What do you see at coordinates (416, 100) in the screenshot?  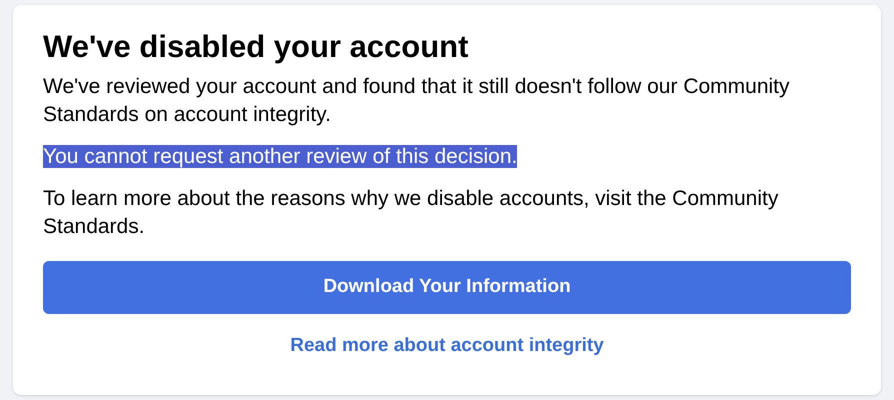 I see `body-text: We've reviewed your account and found that it still doesn't follow our Community Standards on account integrity.` at bounding box center [416, 100].